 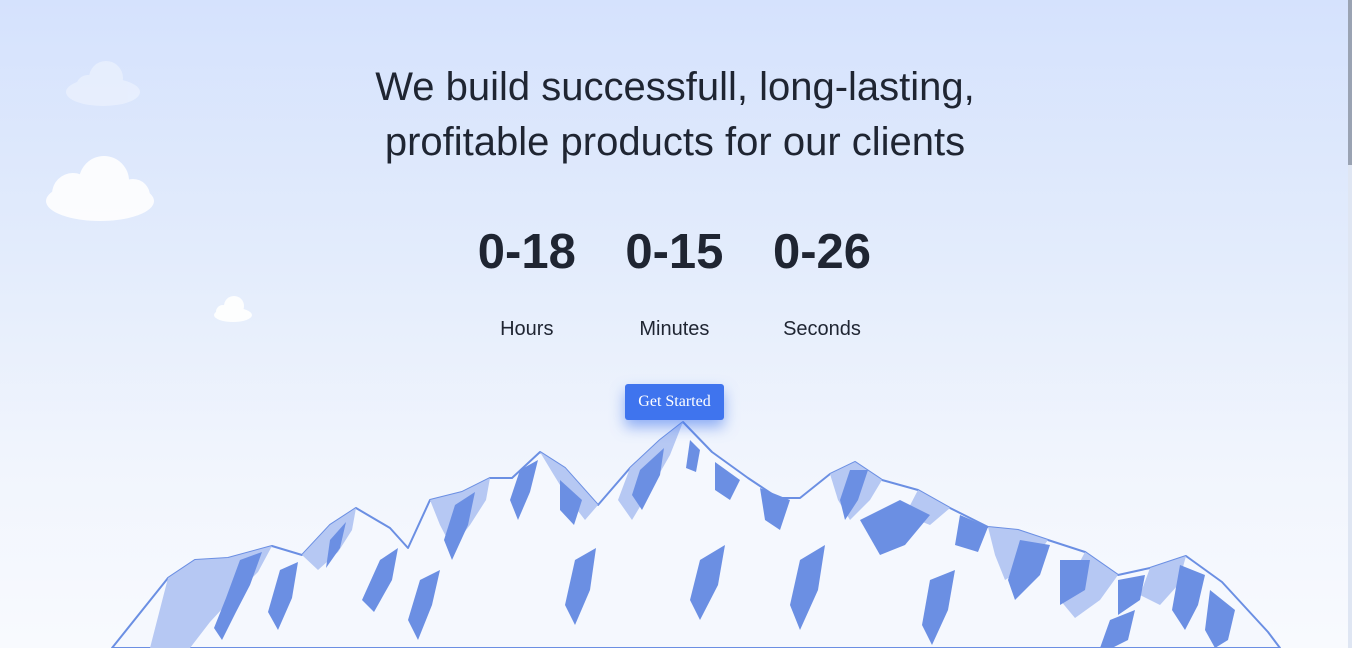 I want to click on countdown-seconds: 0-26 Seconds, so click(x=822, y=282).